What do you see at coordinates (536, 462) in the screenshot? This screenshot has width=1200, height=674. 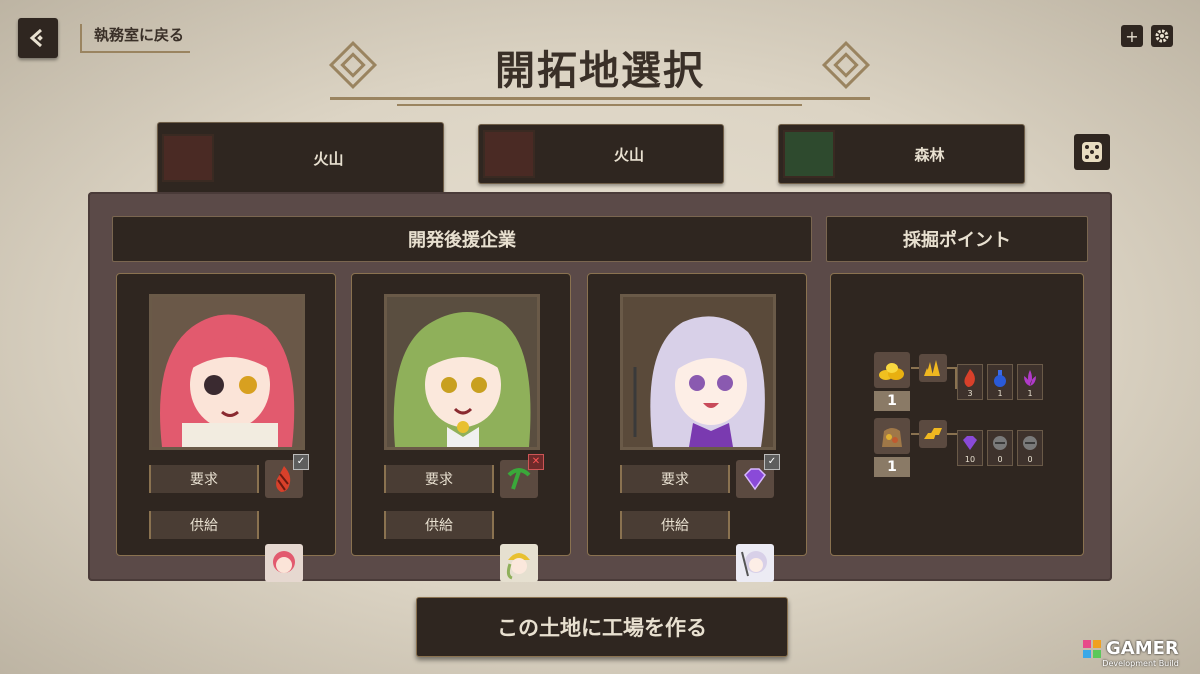 I see `status-cross-icon: ✕` at bounding box center [536, 462].